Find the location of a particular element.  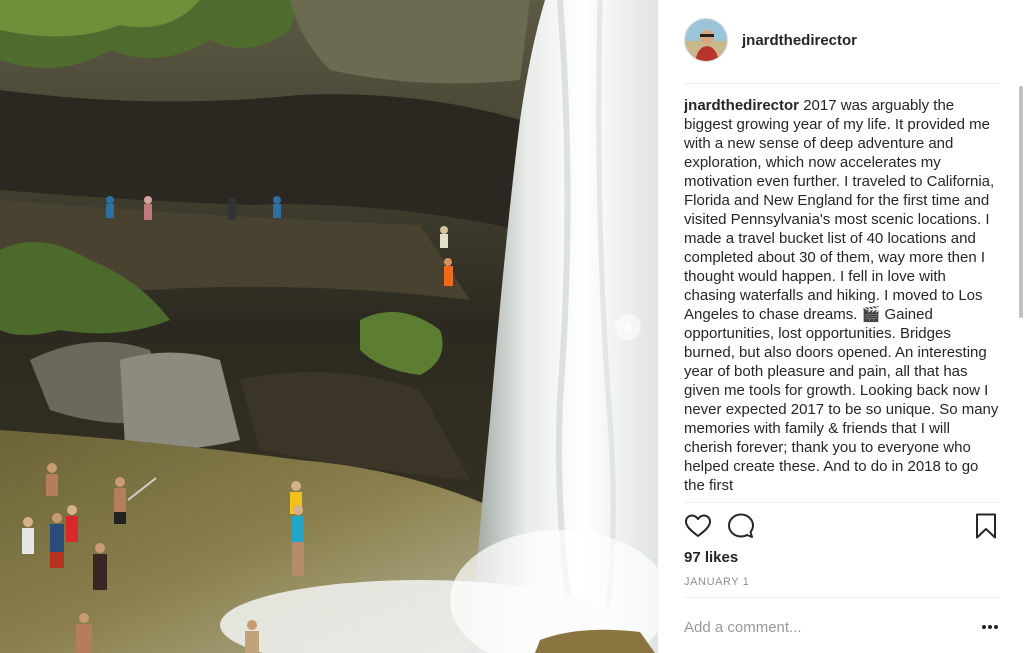

ellipsis-icon is located at coordinates (990, 627).